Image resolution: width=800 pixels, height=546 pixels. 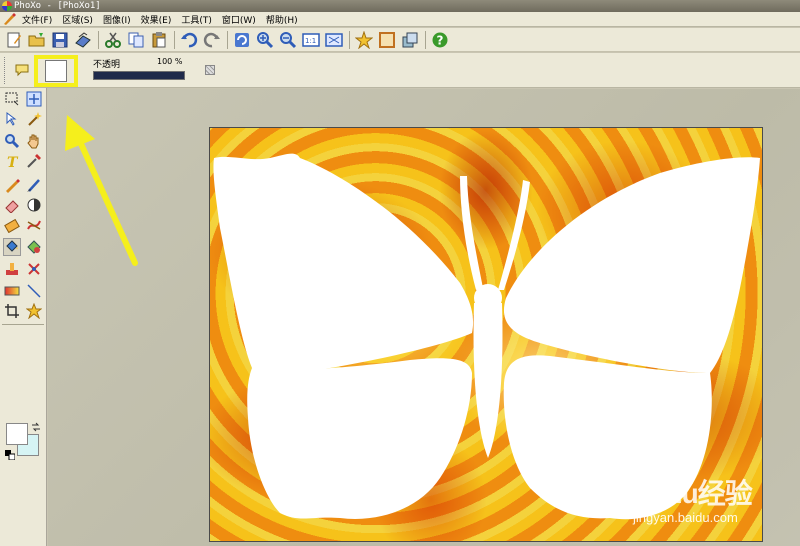 I want to click on opacity-slider-fill, so click(x=139, y=75).